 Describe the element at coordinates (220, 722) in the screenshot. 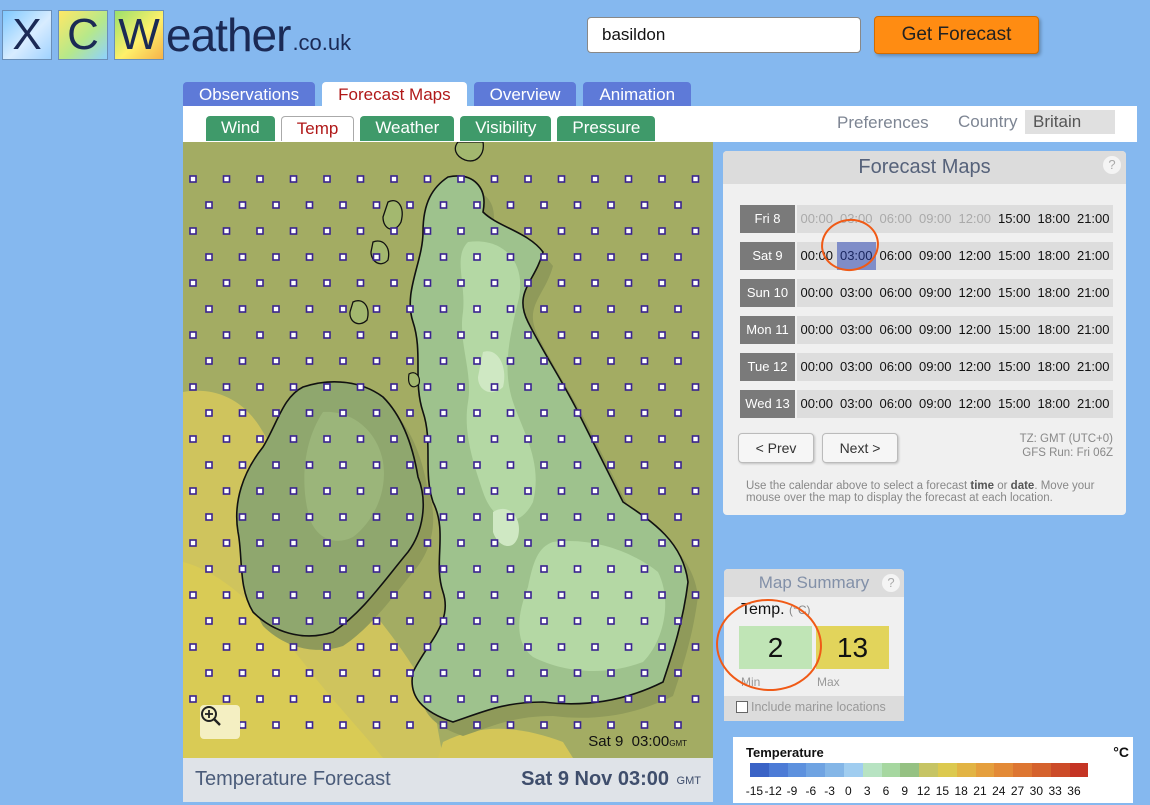

I see `zoom-button` at that location.